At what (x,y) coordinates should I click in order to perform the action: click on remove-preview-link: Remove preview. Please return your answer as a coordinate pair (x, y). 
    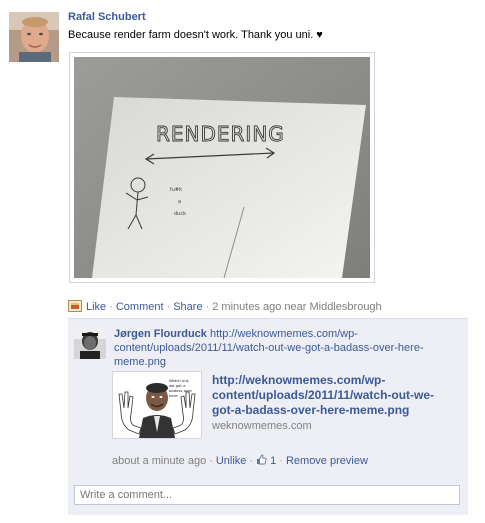
    Looking at the image, I should click on (327, 461).